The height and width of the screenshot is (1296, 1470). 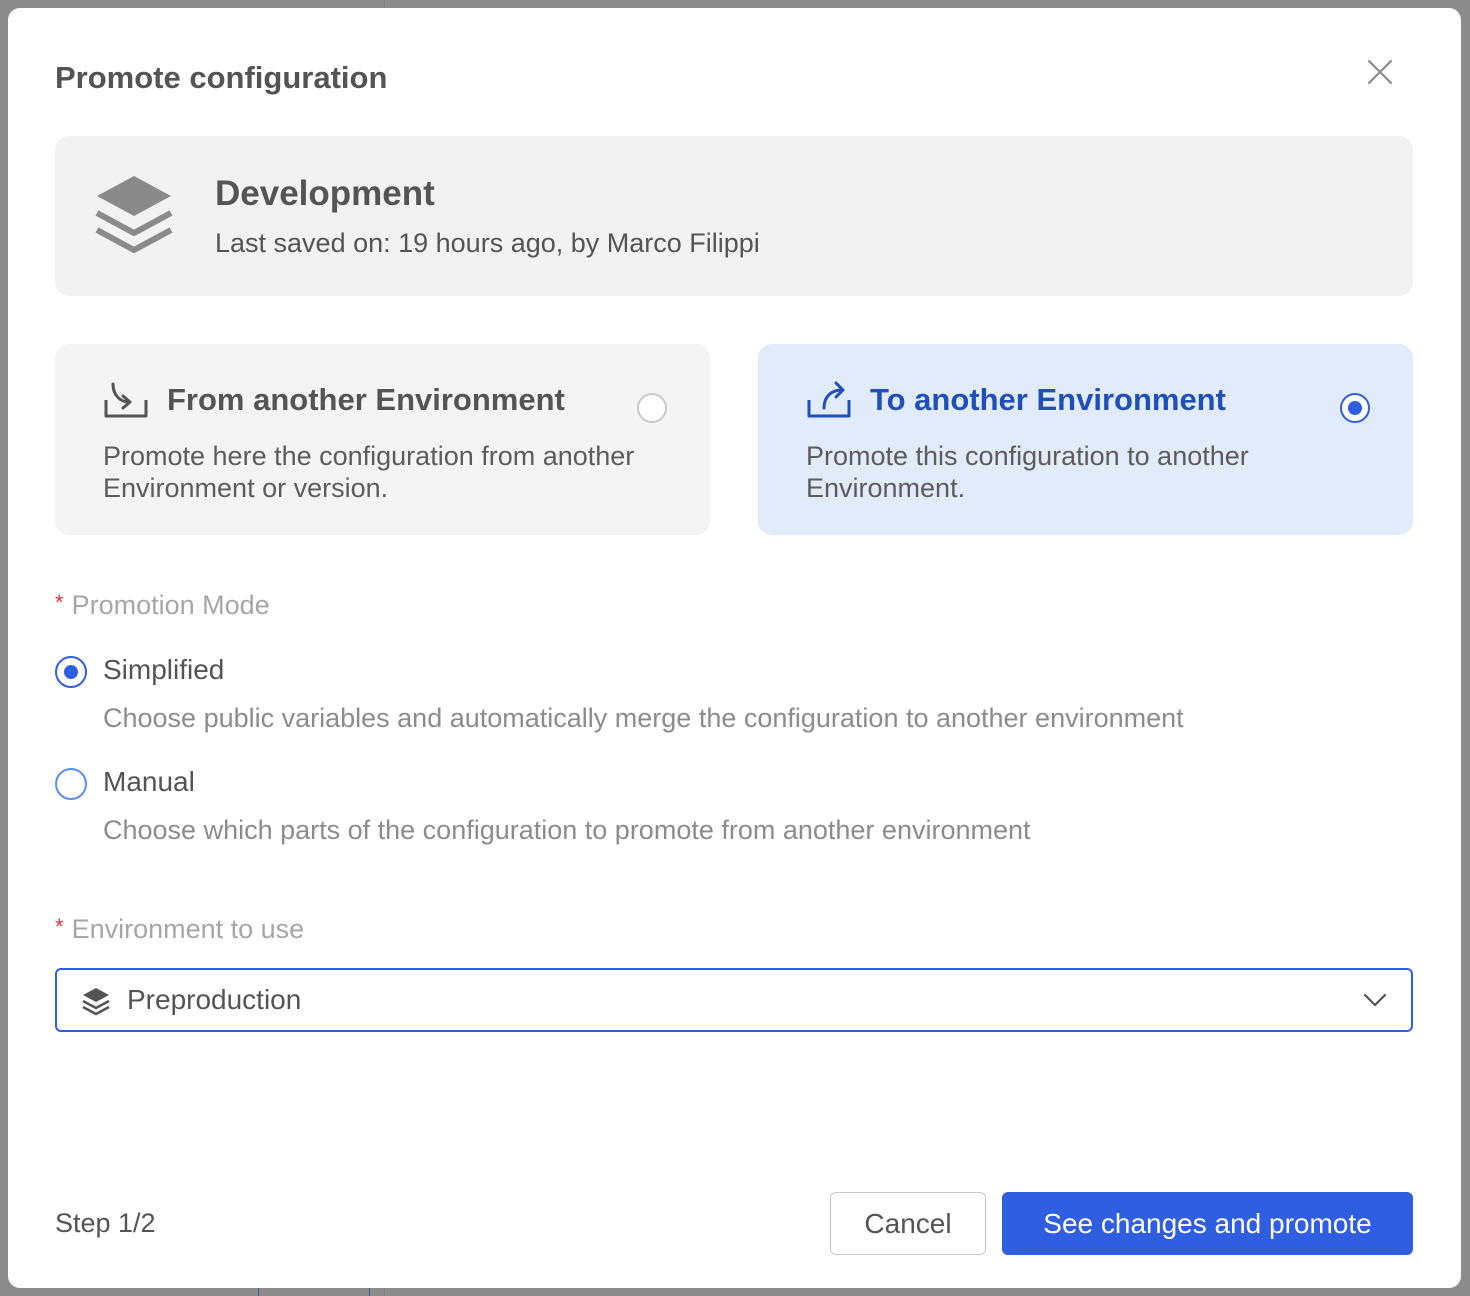 What do you see at coordinates (1355, 408) in the screenshot?
I see `to-option-radio` at bounding box center [1355, 408].